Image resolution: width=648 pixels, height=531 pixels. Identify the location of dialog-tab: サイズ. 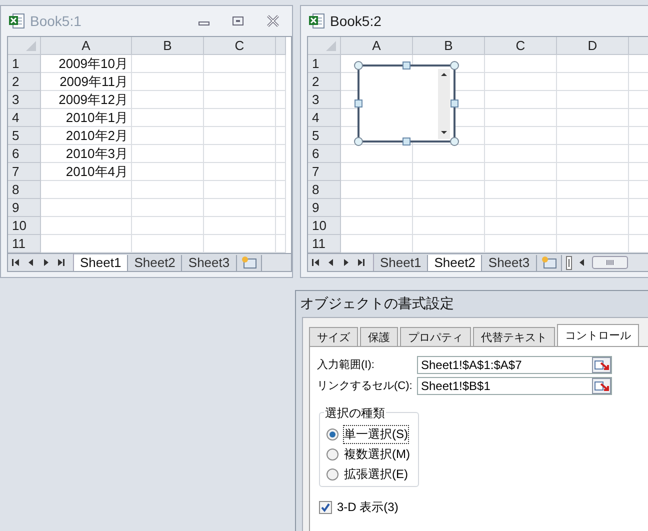
(333, 336).